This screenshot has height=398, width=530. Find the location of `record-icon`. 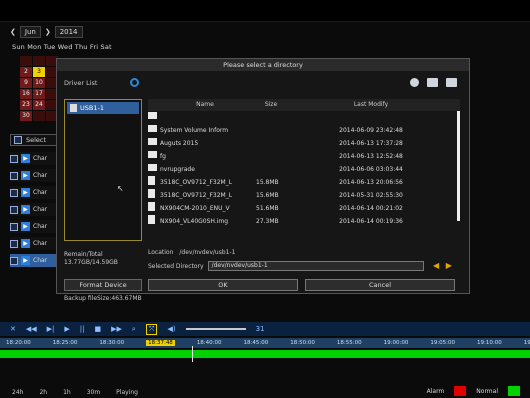

record-icon is located at coordinates (414, 82).